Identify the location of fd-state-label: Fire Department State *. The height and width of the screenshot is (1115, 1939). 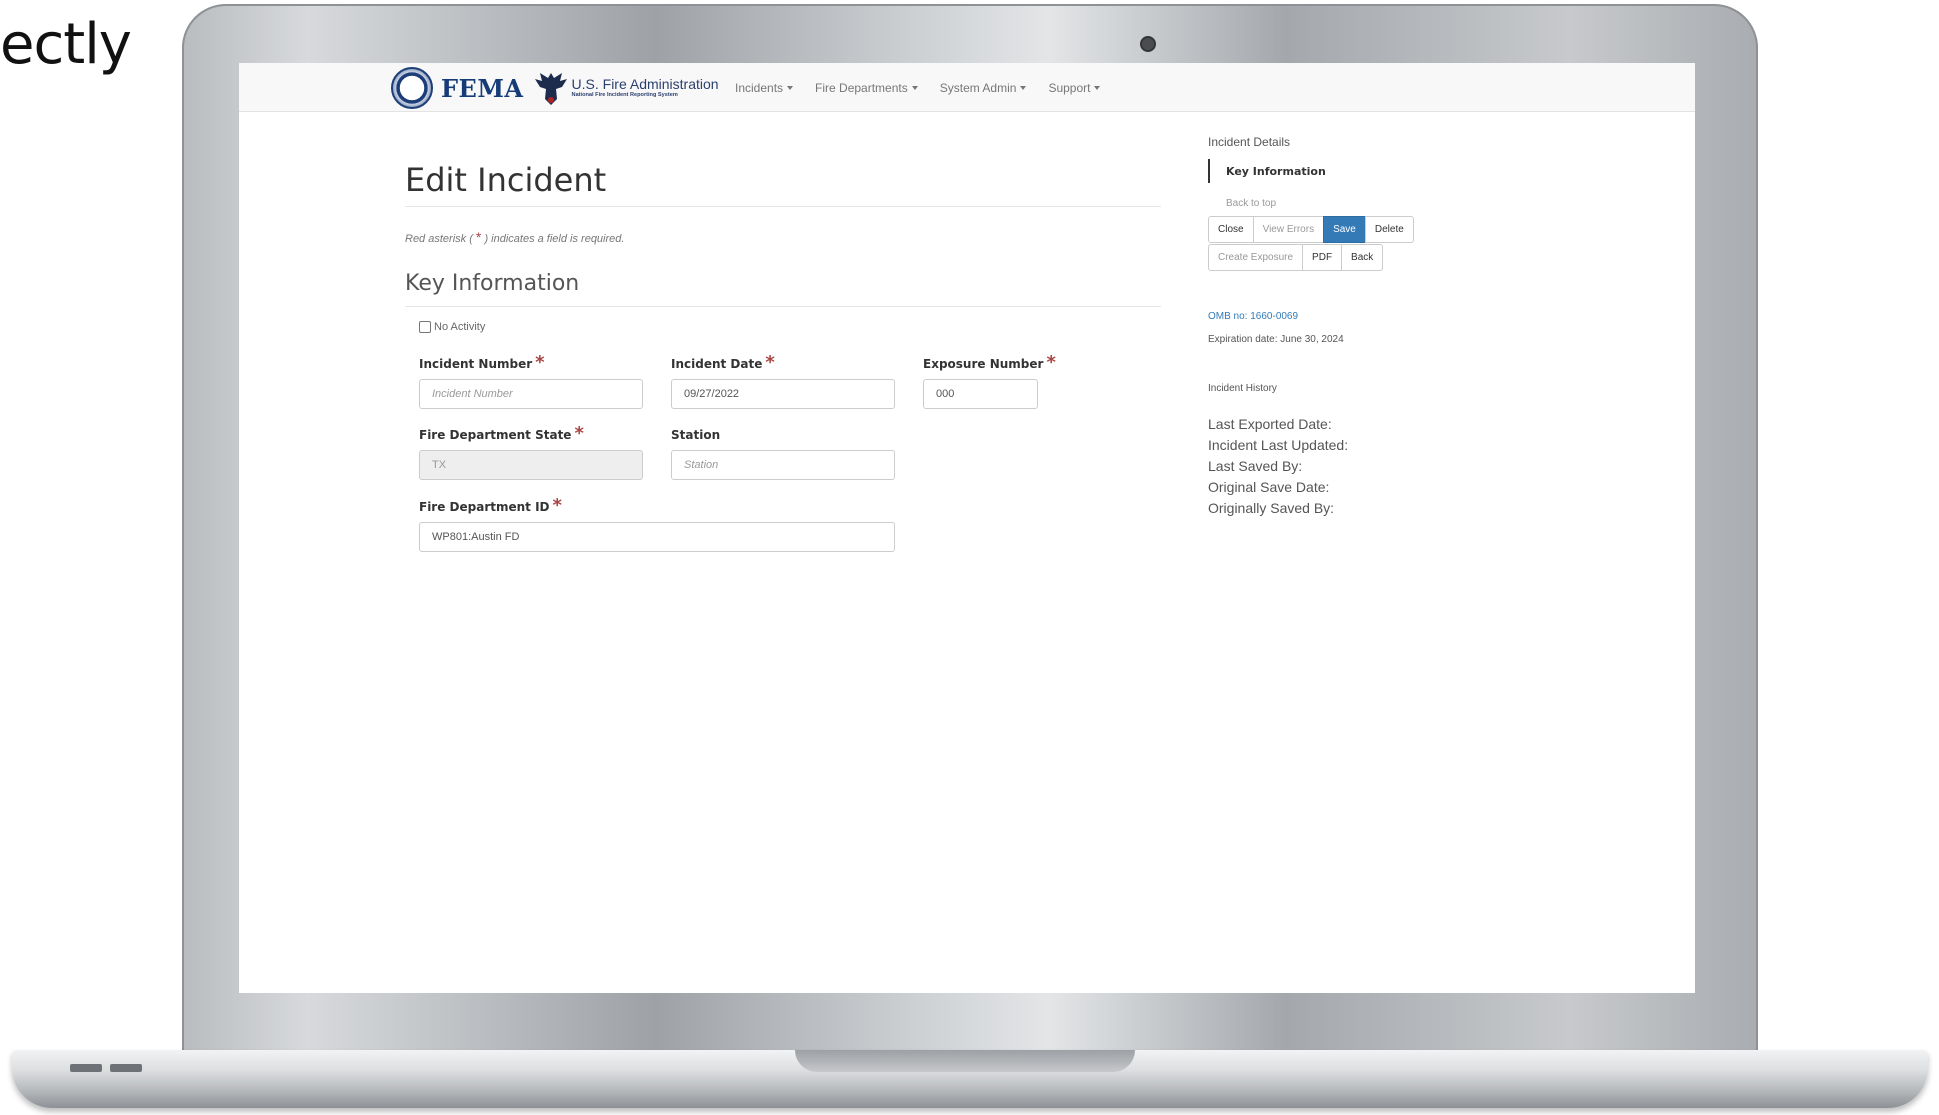
(501, 433).